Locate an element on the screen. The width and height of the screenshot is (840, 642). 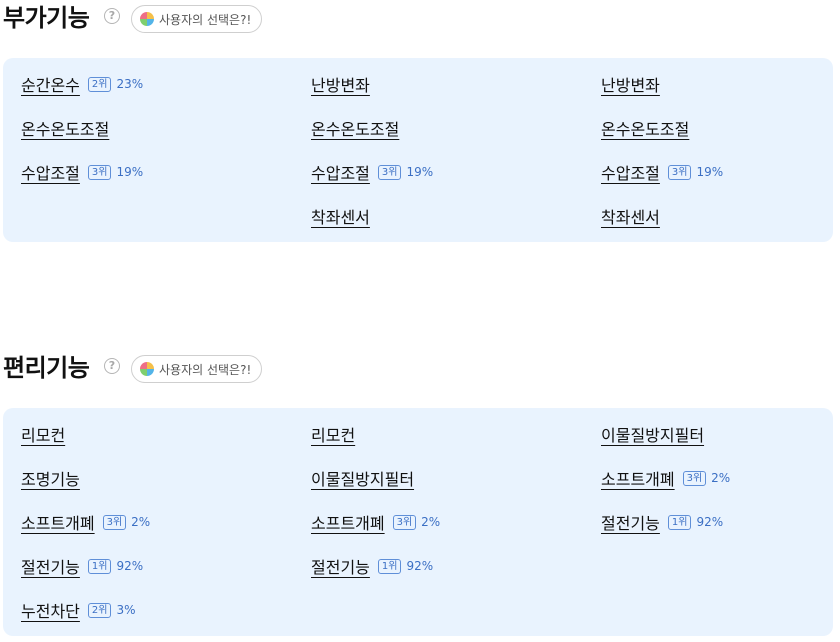
feature-item: 조명기능 is located at coordinates (50, 478).